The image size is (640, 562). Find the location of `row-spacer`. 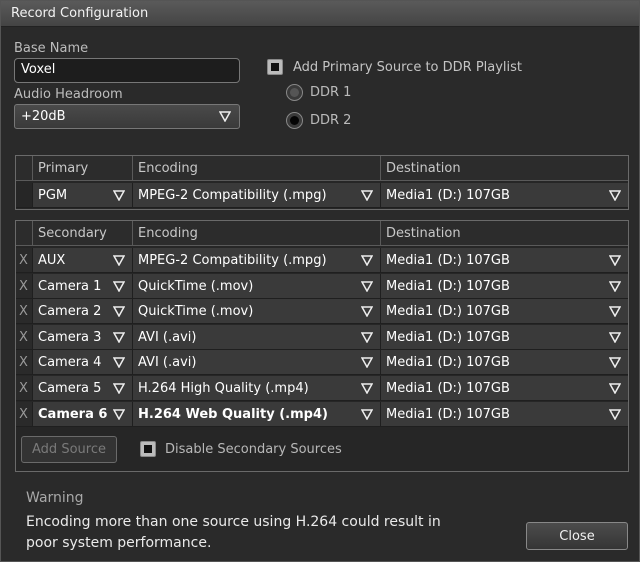

row-spacer is located at coordinates (24, 195).